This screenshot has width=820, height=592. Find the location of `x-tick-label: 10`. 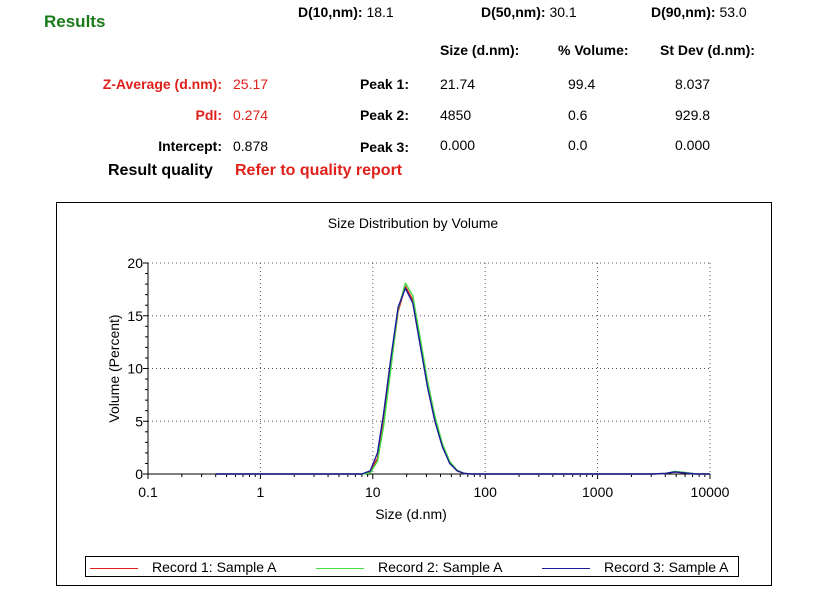

x-tick-label: 10 is located at coordinates (373, 492).